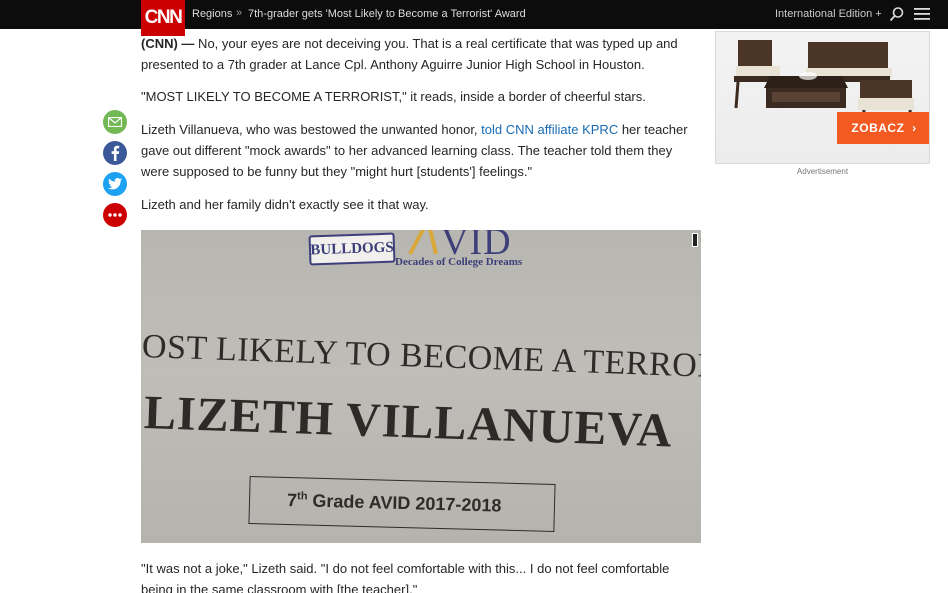 Image resolution: width=948 pixels, height=593 pixels. I want to click on award-recipient: LIZETH VILLANUEVA, so click(408, 422).